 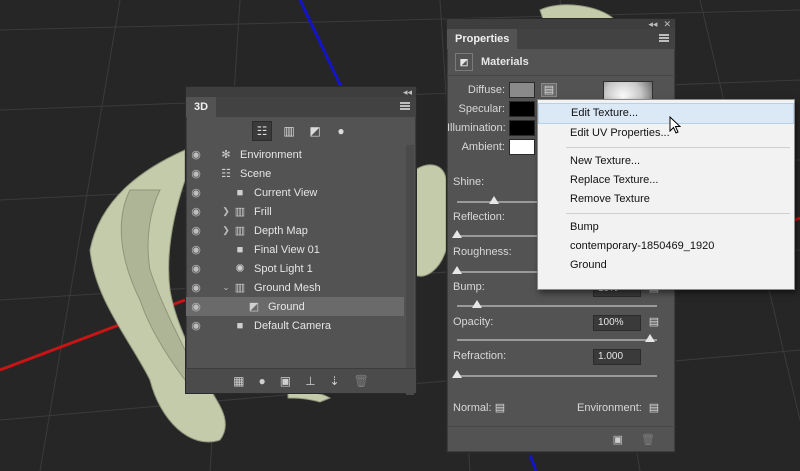 I want to click on whole-scene-icon: ☷, so click(x=262, y=131).